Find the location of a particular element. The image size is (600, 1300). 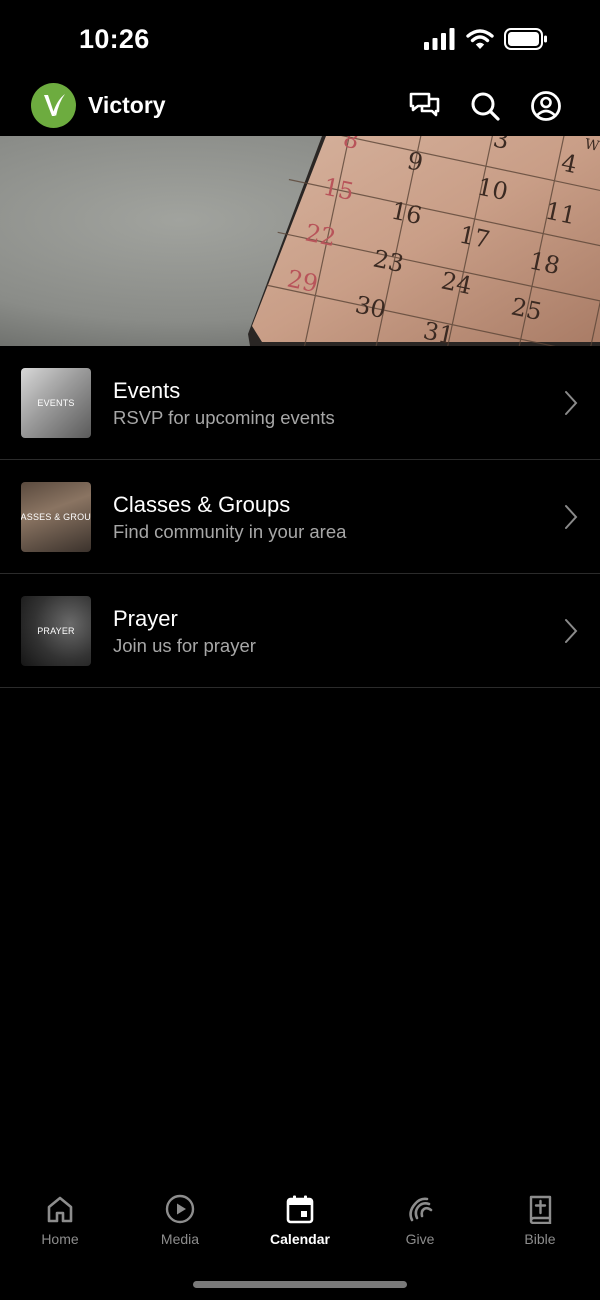

list-item-subtitle: Join us for prayer is located at coordinates (184, 645).